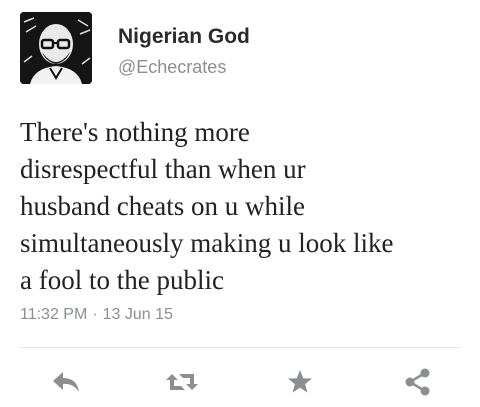 The width and height of the screenshot is (480, 407). I want to click on favorite-button, so click(300, 382).